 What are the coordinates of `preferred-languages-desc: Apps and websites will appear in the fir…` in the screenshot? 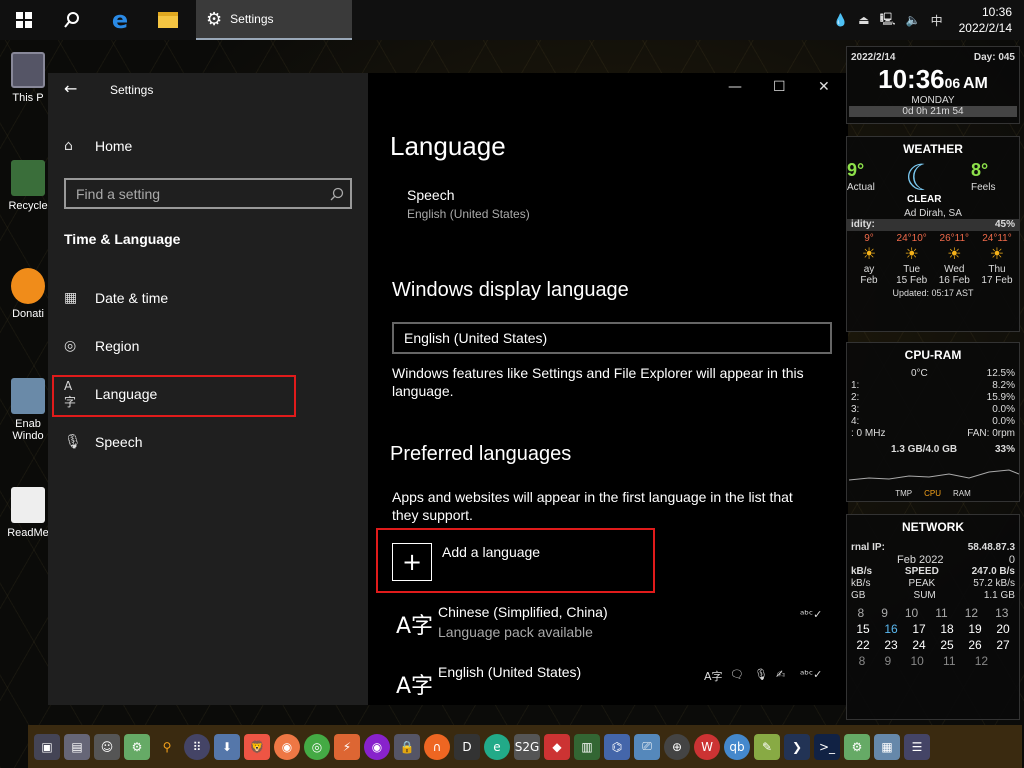 It's located at (592, 506).